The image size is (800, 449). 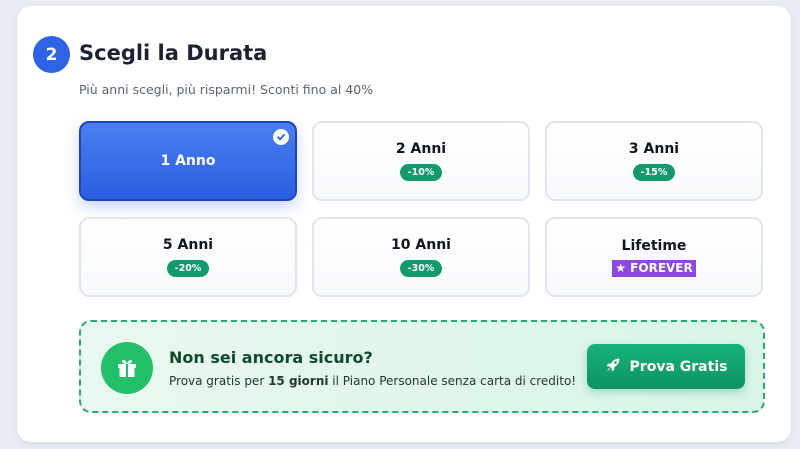 I want to click on duration-option-lifetime: Lifetime ★ FOREVER, so click(x=654, y=257).